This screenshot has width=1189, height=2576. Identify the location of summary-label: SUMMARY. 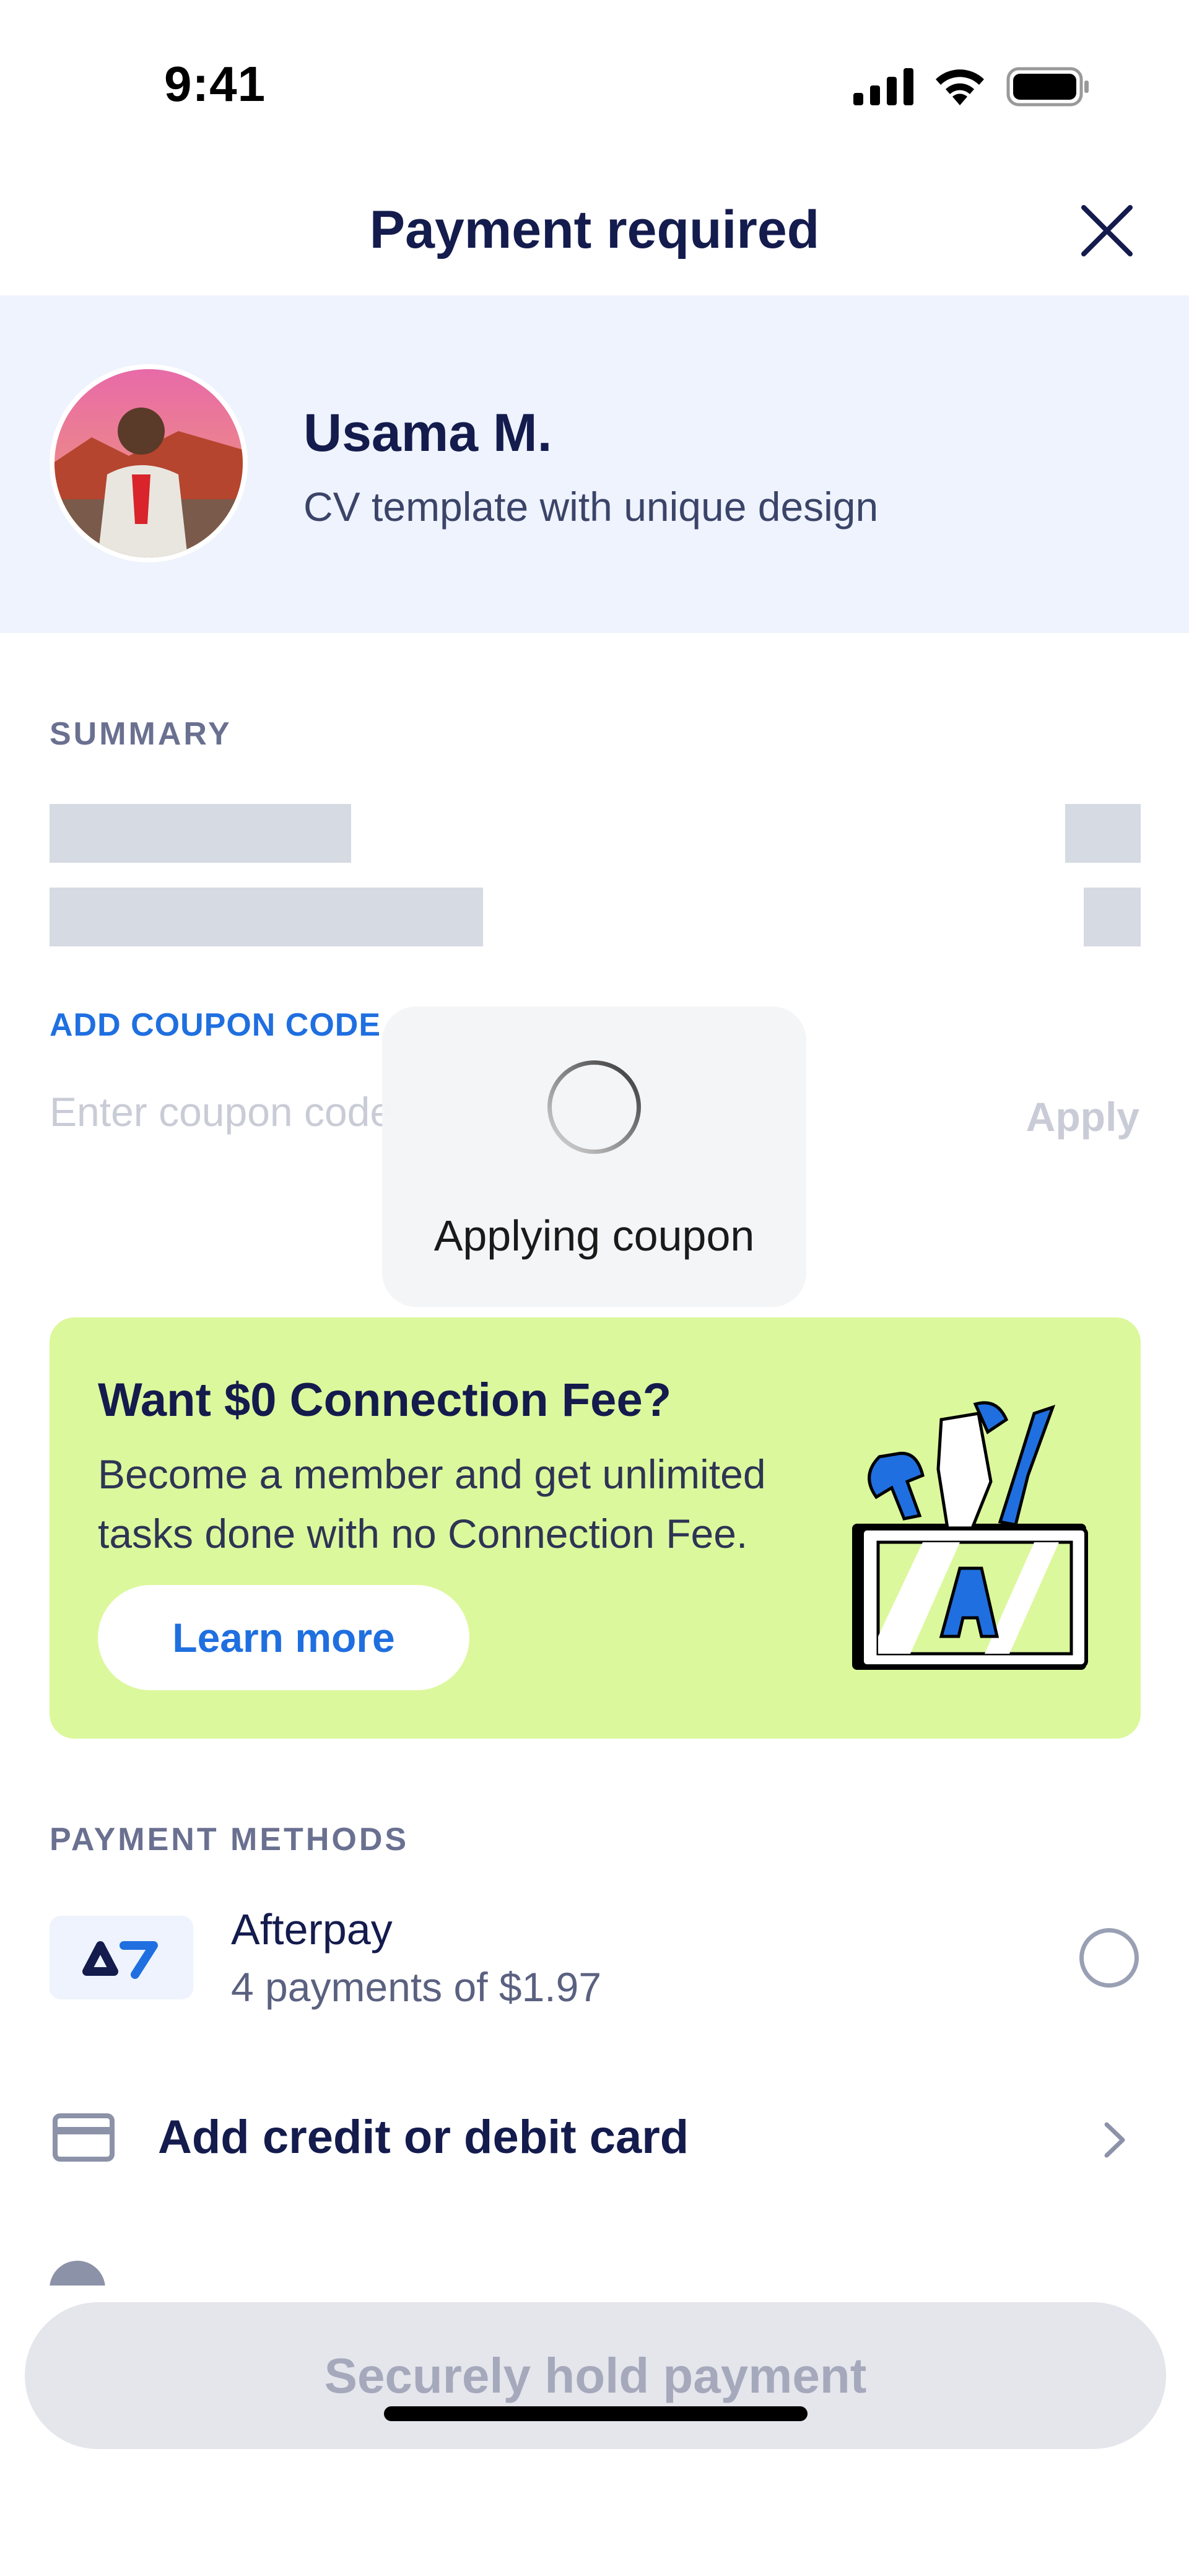
(141, 734).